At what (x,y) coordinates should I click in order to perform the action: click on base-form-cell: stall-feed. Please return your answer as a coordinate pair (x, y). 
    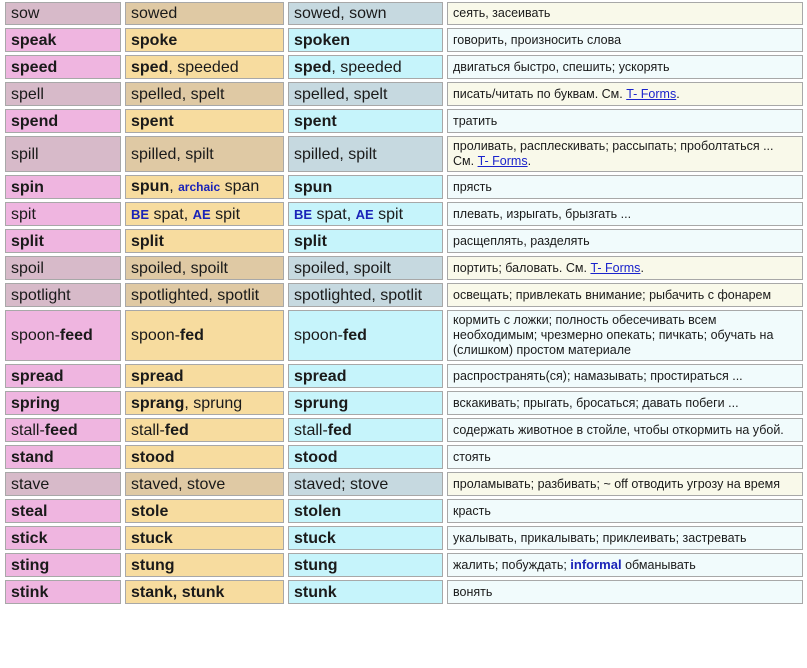
    Looking at the image, I should click on (63, 430).